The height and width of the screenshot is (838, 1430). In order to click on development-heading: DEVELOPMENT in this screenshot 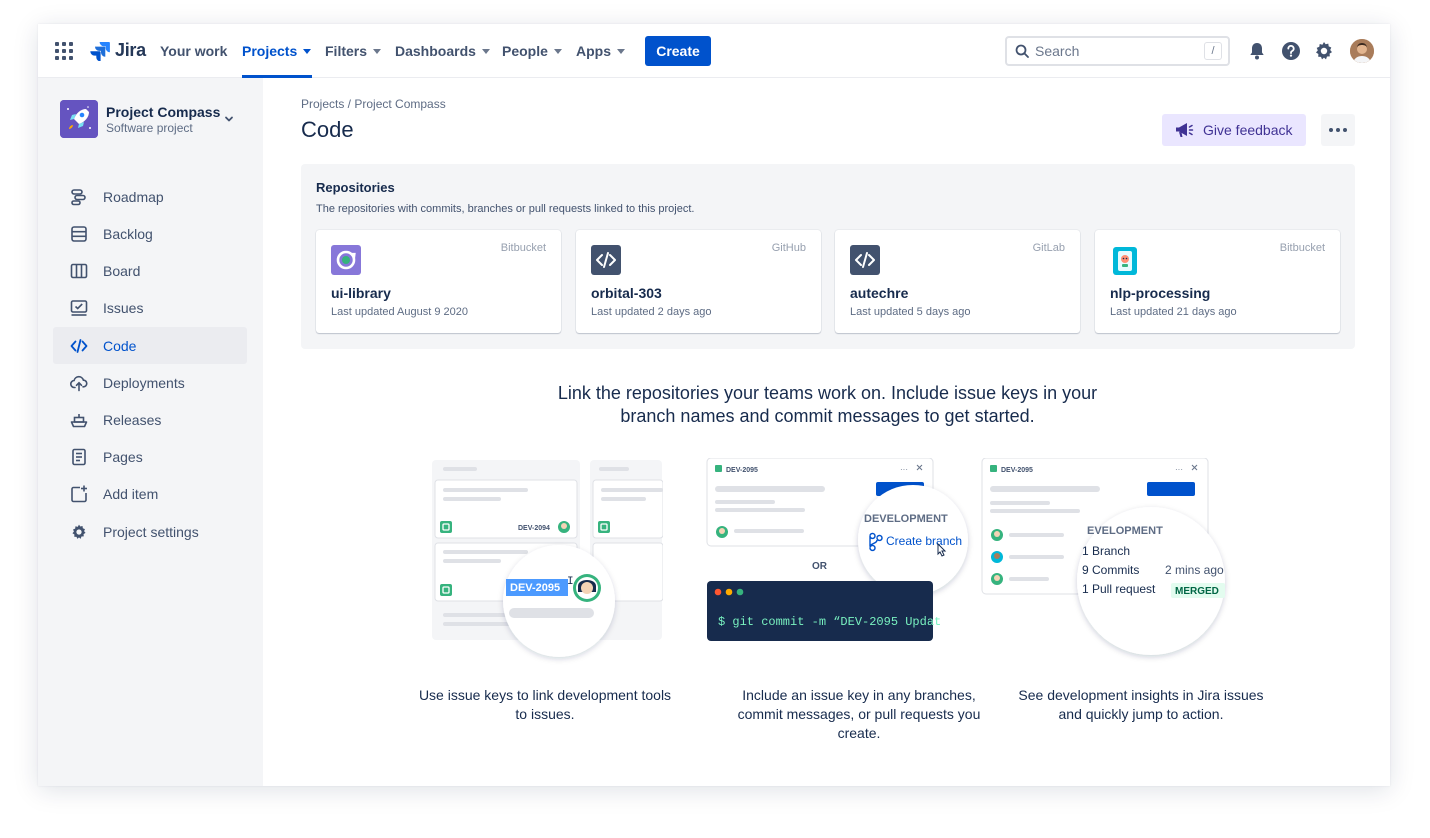, I will do `click(906, 519)`.